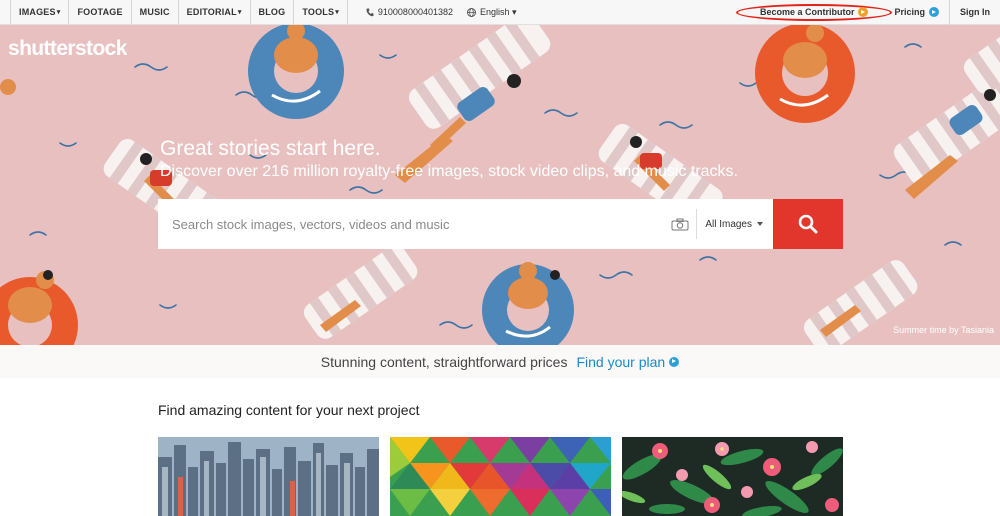 This screenshot has height=516, width=1000. What do you see at coordinates (760, 224) in the screenshot?
I see `chevron-down-icon` at bounding box center [760, 224].